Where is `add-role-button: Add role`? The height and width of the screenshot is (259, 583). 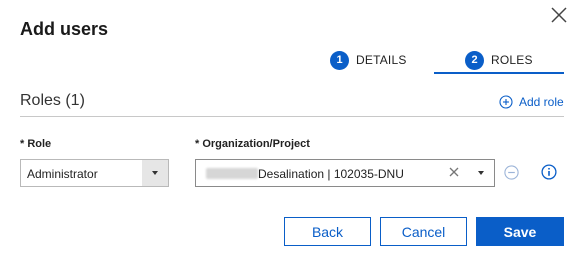 add-role-button: Add role is located at coordinates (531, 102).